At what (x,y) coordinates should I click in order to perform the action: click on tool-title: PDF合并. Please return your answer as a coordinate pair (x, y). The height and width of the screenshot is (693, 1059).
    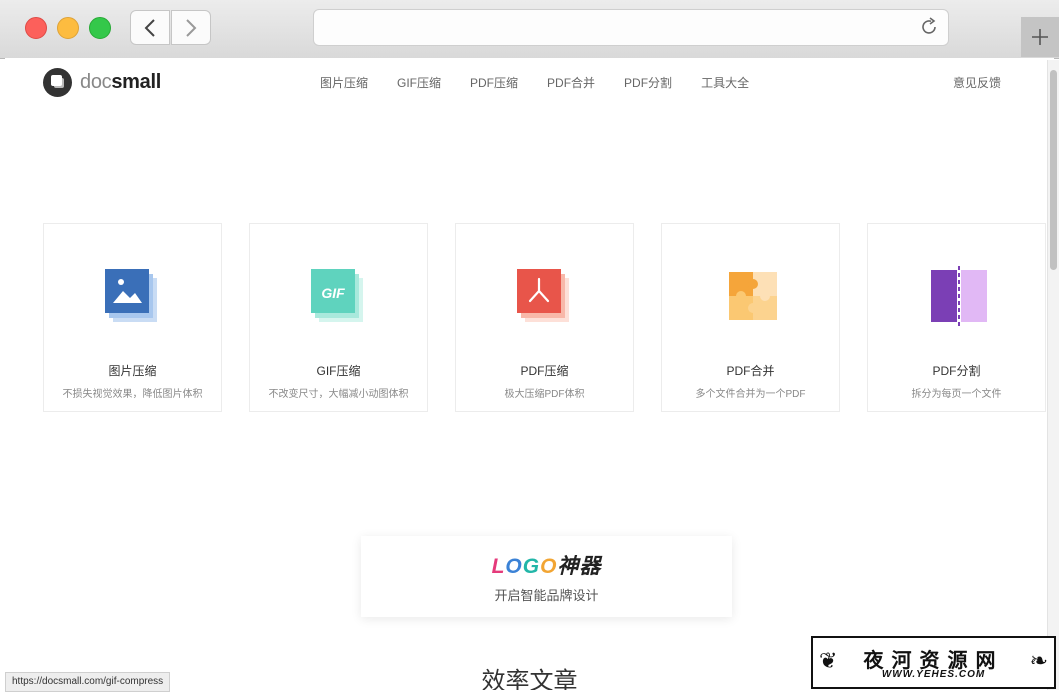
    Looking at the image, I should click on (750, 371).